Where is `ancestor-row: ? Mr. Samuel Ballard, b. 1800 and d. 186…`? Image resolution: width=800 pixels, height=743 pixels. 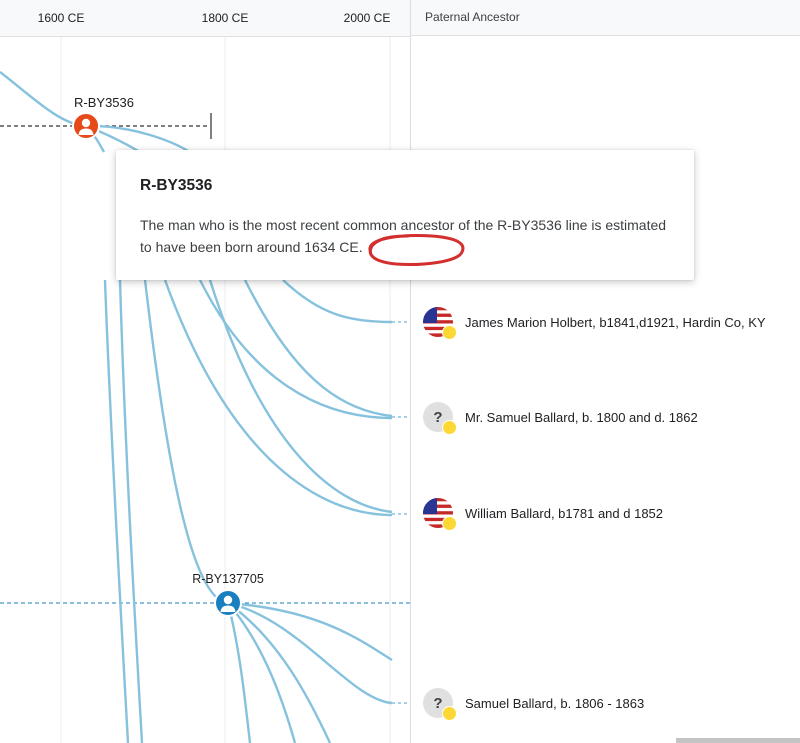 ancestor-row: ? Mr. Samuel Ballard, b. 1800 and d. 186… is located at coordinates (560, 418).